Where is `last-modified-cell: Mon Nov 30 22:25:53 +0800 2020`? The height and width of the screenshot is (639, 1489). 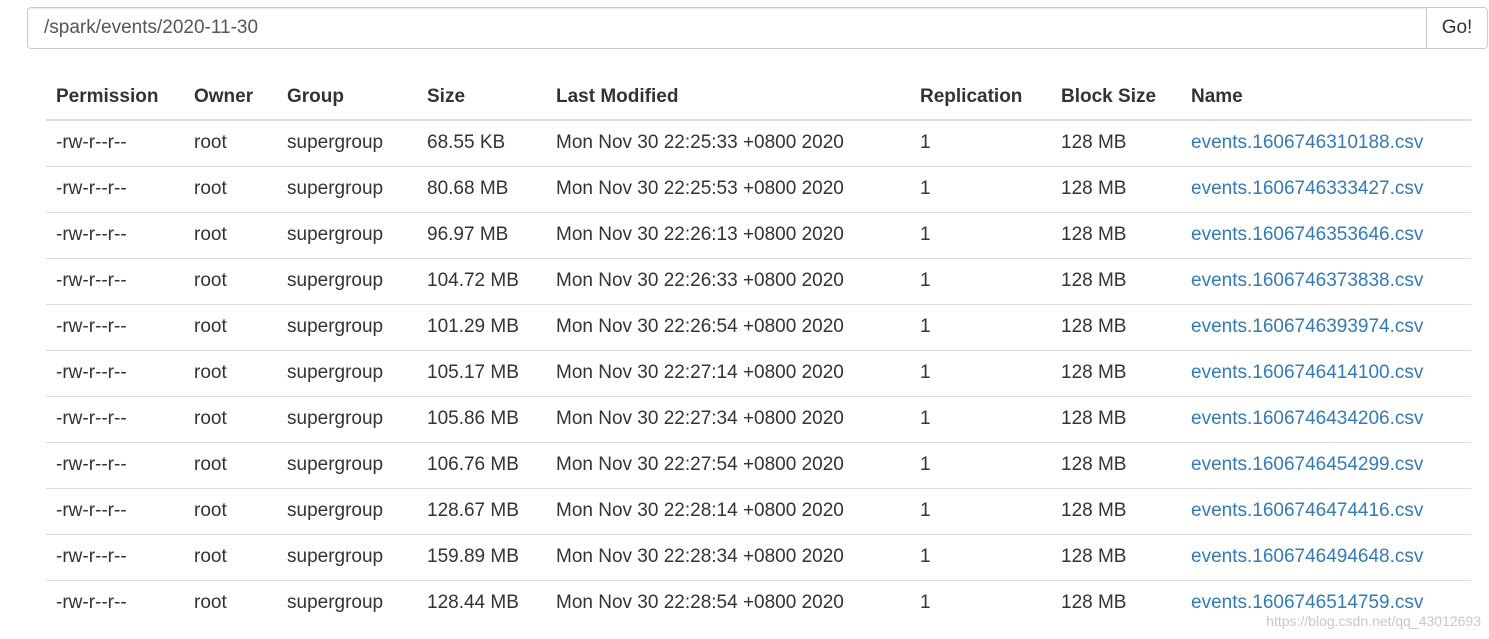 last-modified-cell: Mon Nov 30 22:25:53 +0800 2020 is located at coordinates (728, 188).